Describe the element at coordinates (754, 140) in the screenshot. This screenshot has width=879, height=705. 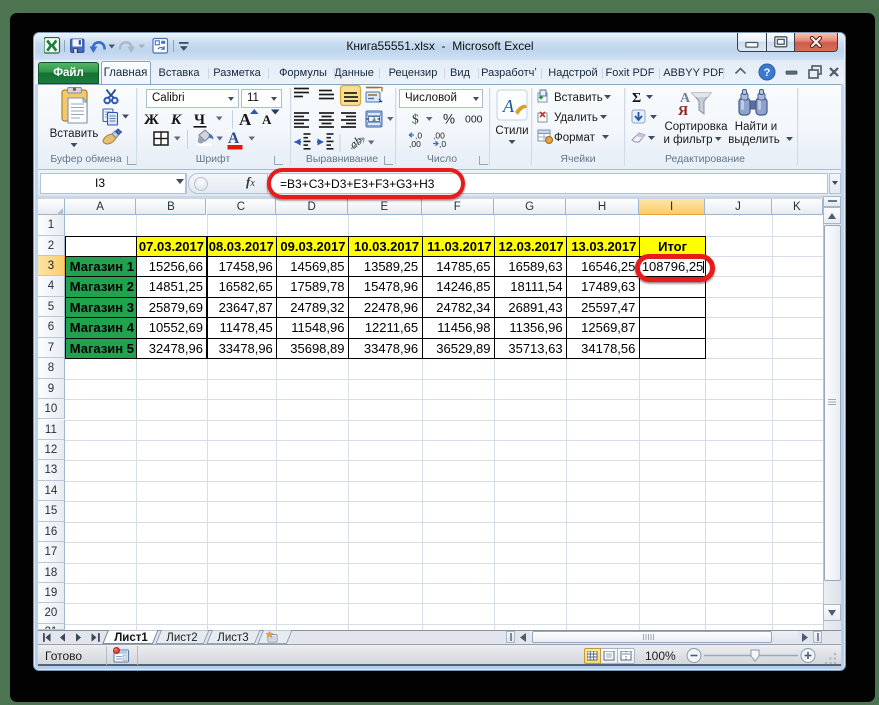
I see `svg-text: выделить` at that location.